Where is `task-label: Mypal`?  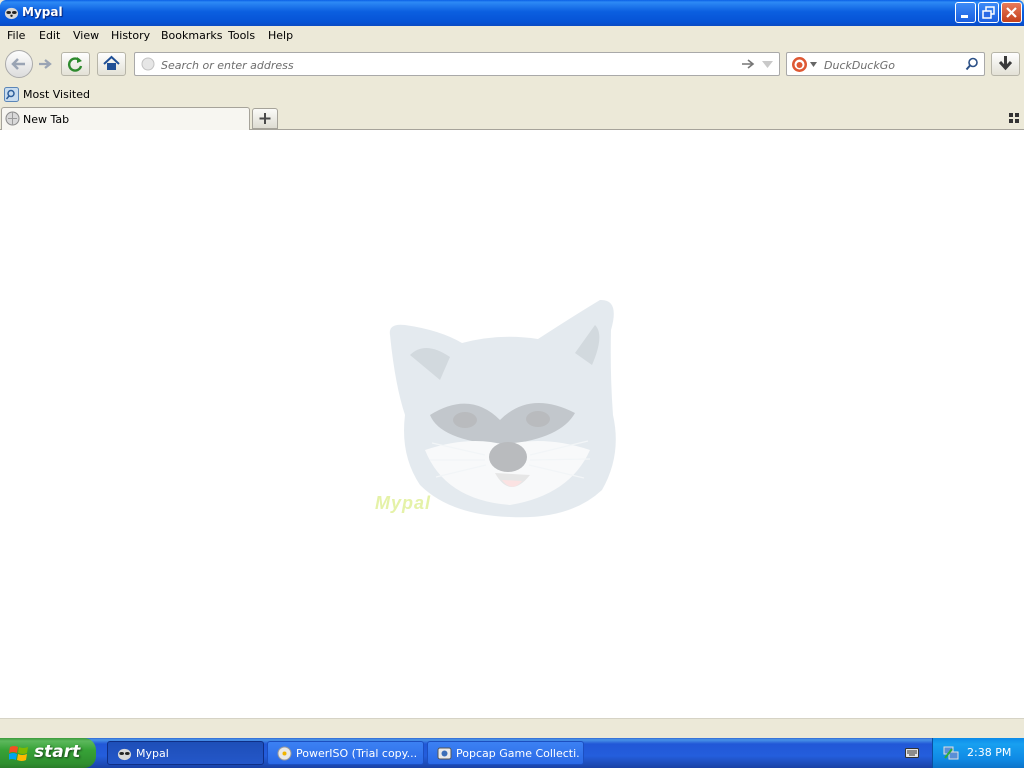
task-label: Mypal is located at coordinates (152, 753).